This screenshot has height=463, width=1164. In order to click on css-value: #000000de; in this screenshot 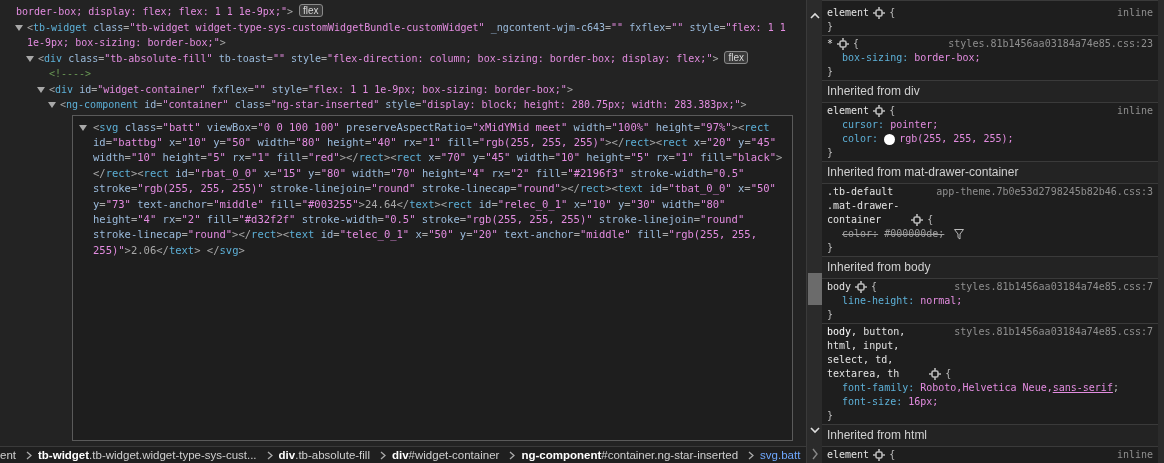, I will do `click(914, 234)`.